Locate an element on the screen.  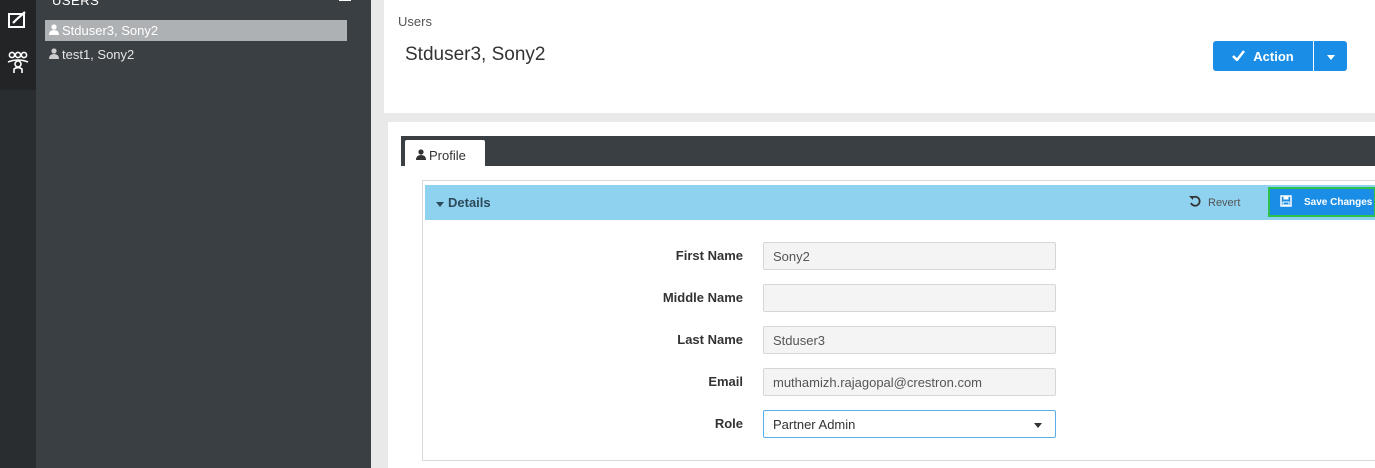
first-name-row: First Name Sony2 is located at coordinates (899, 256).